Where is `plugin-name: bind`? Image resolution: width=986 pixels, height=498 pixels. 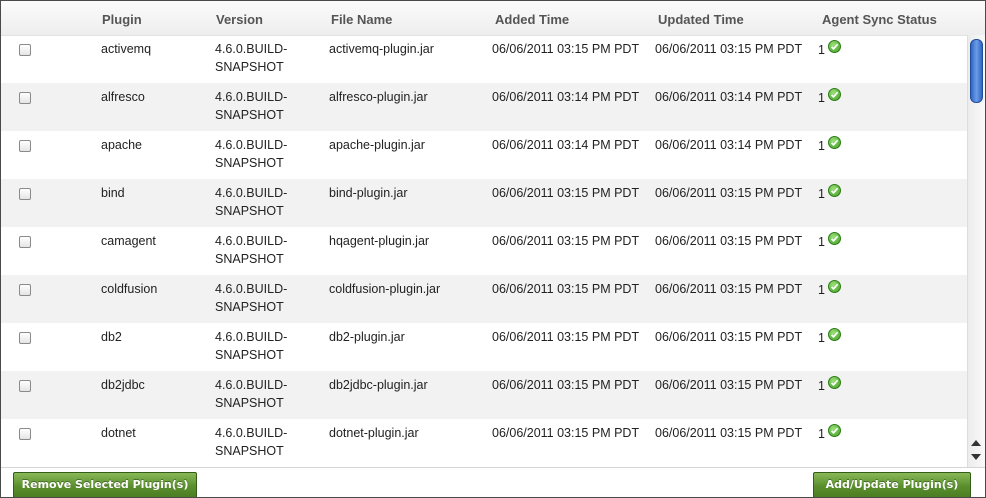 plugin-name: bind is located at coordinates (113, 193).